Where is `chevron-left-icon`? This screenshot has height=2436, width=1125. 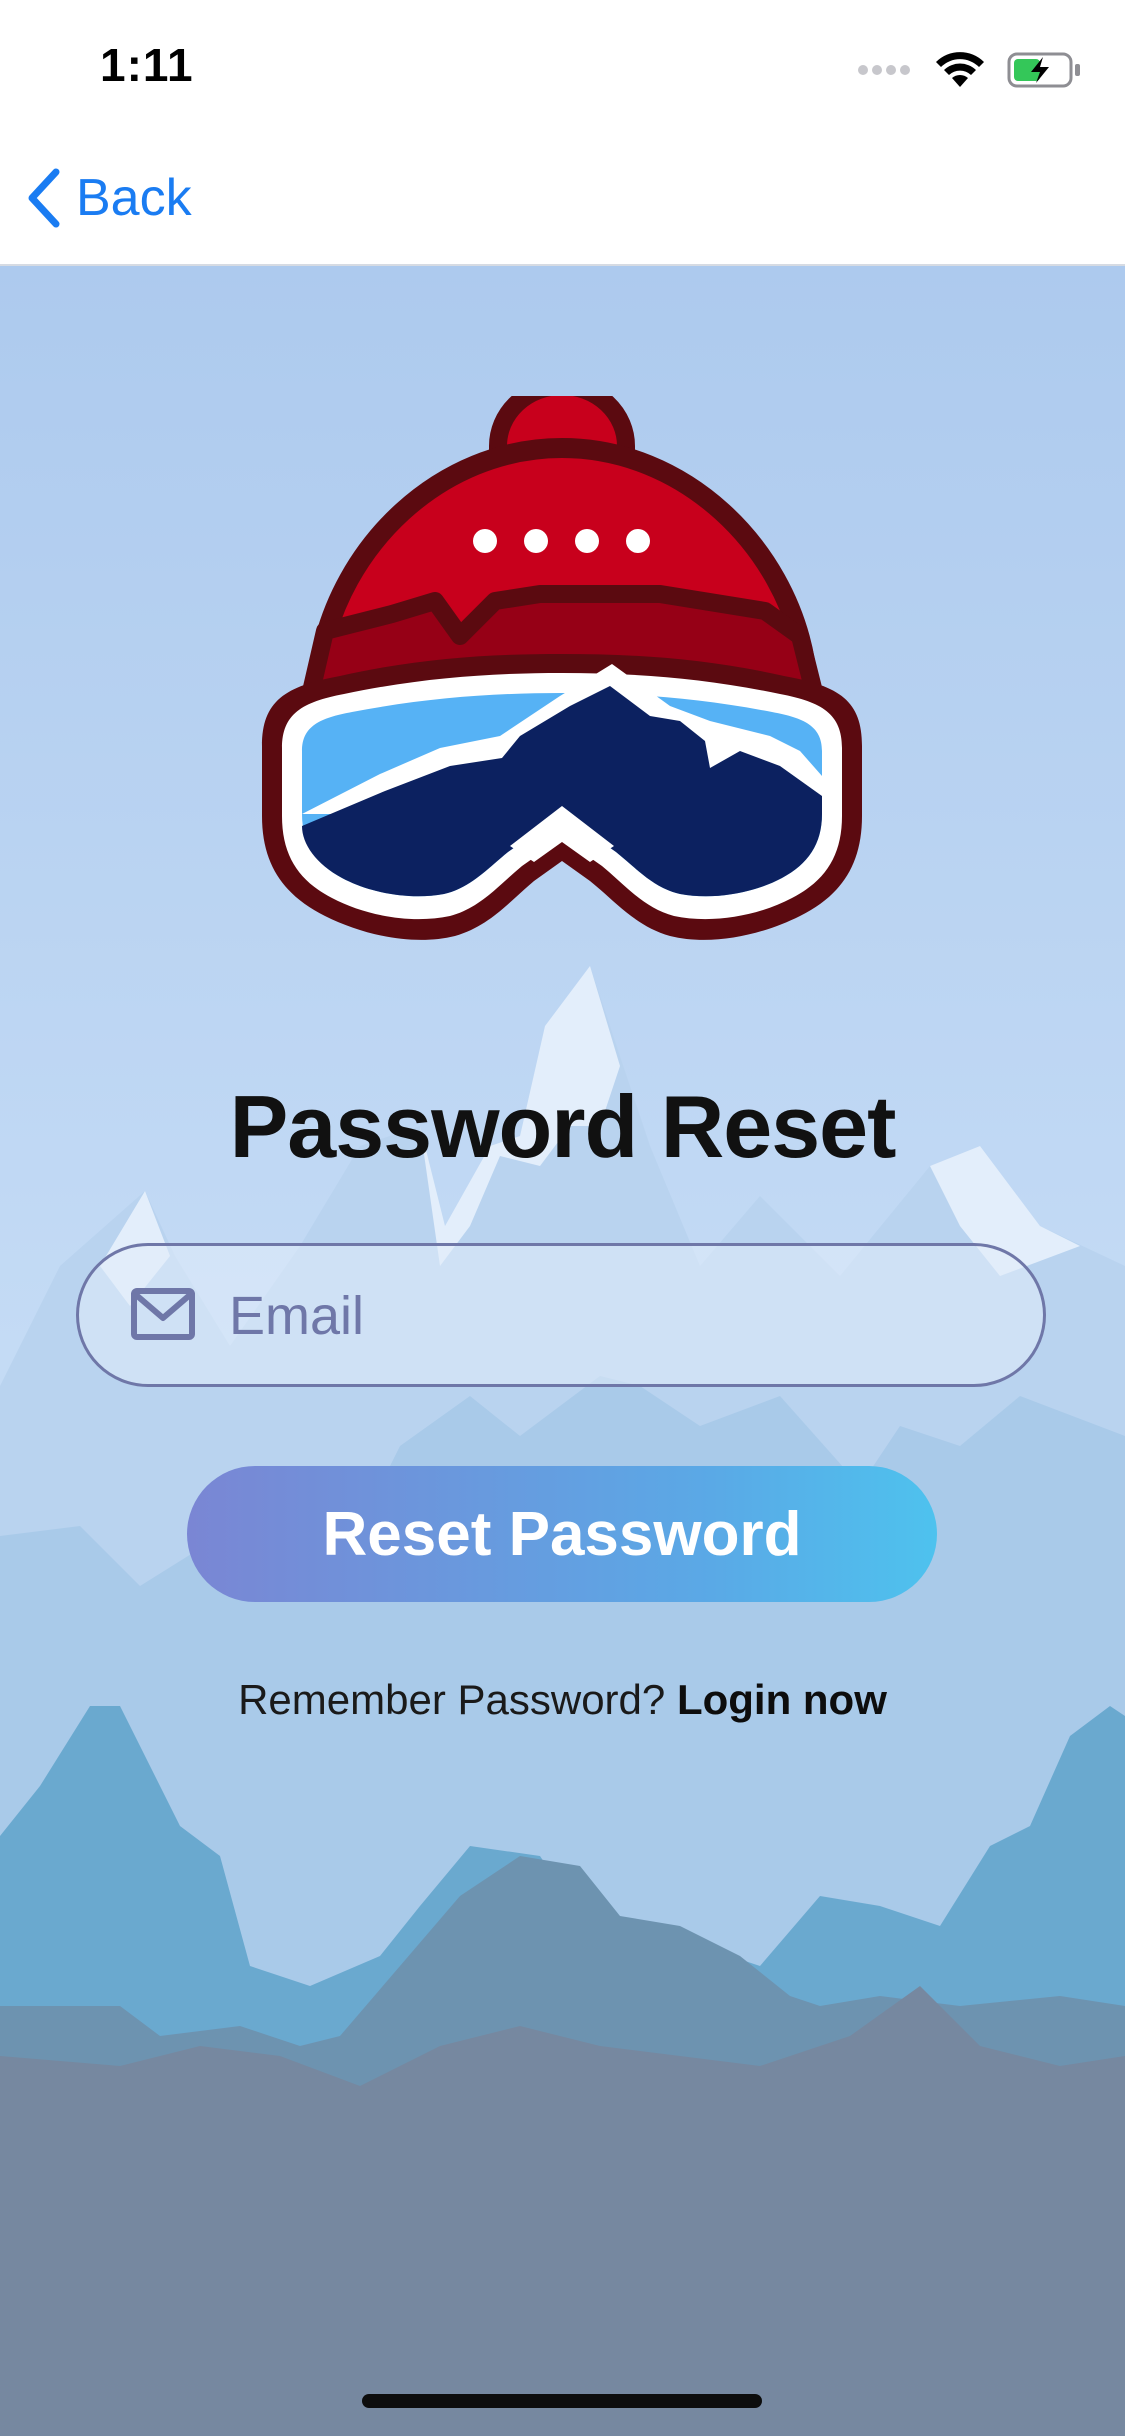
chevron-left-icon is located at coordinates (44, 198).